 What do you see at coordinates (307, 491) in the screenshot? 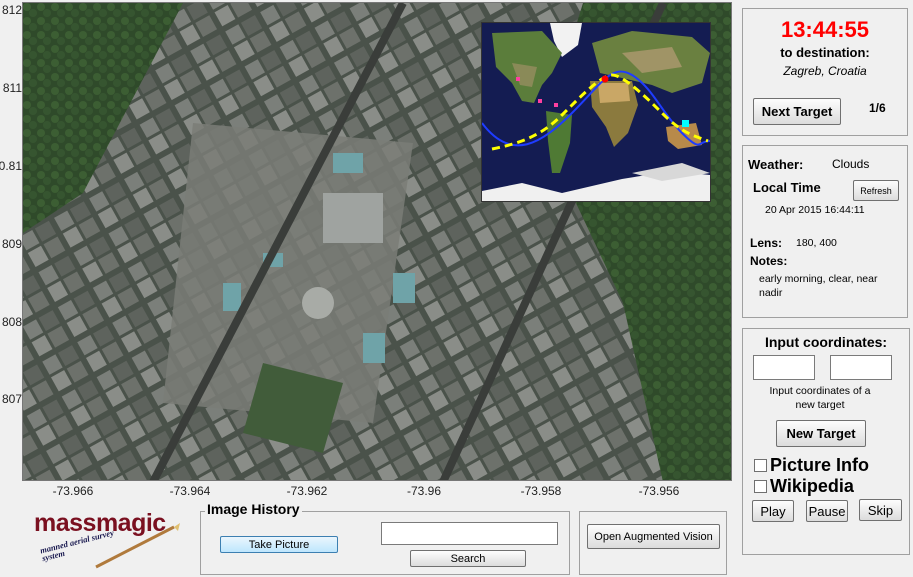
I see `x-tick: -73.962` at bounding box center [307, 491].